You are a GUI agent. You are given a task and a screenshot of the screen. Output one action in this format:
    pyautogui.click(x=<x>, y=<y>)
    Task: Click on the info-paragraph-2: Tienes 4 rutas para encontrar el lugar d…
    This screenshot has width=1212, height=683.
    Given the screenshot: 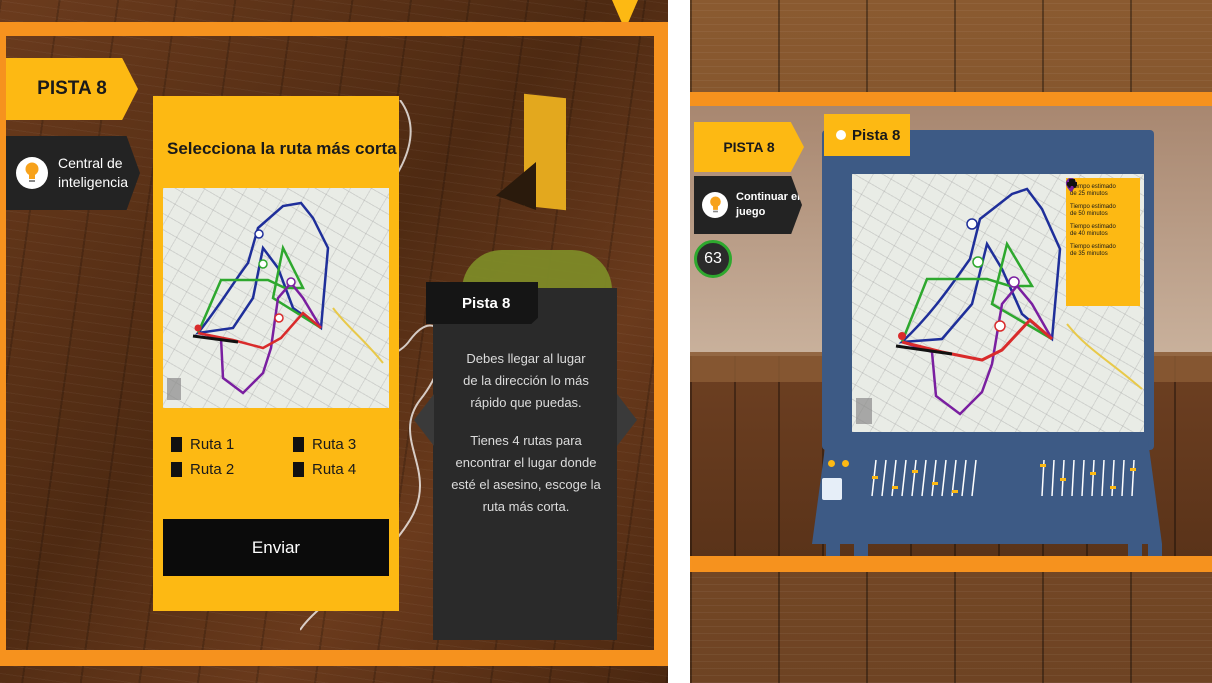 What is the action you would take?
    pyautogui.click(x=526, y=473)
    